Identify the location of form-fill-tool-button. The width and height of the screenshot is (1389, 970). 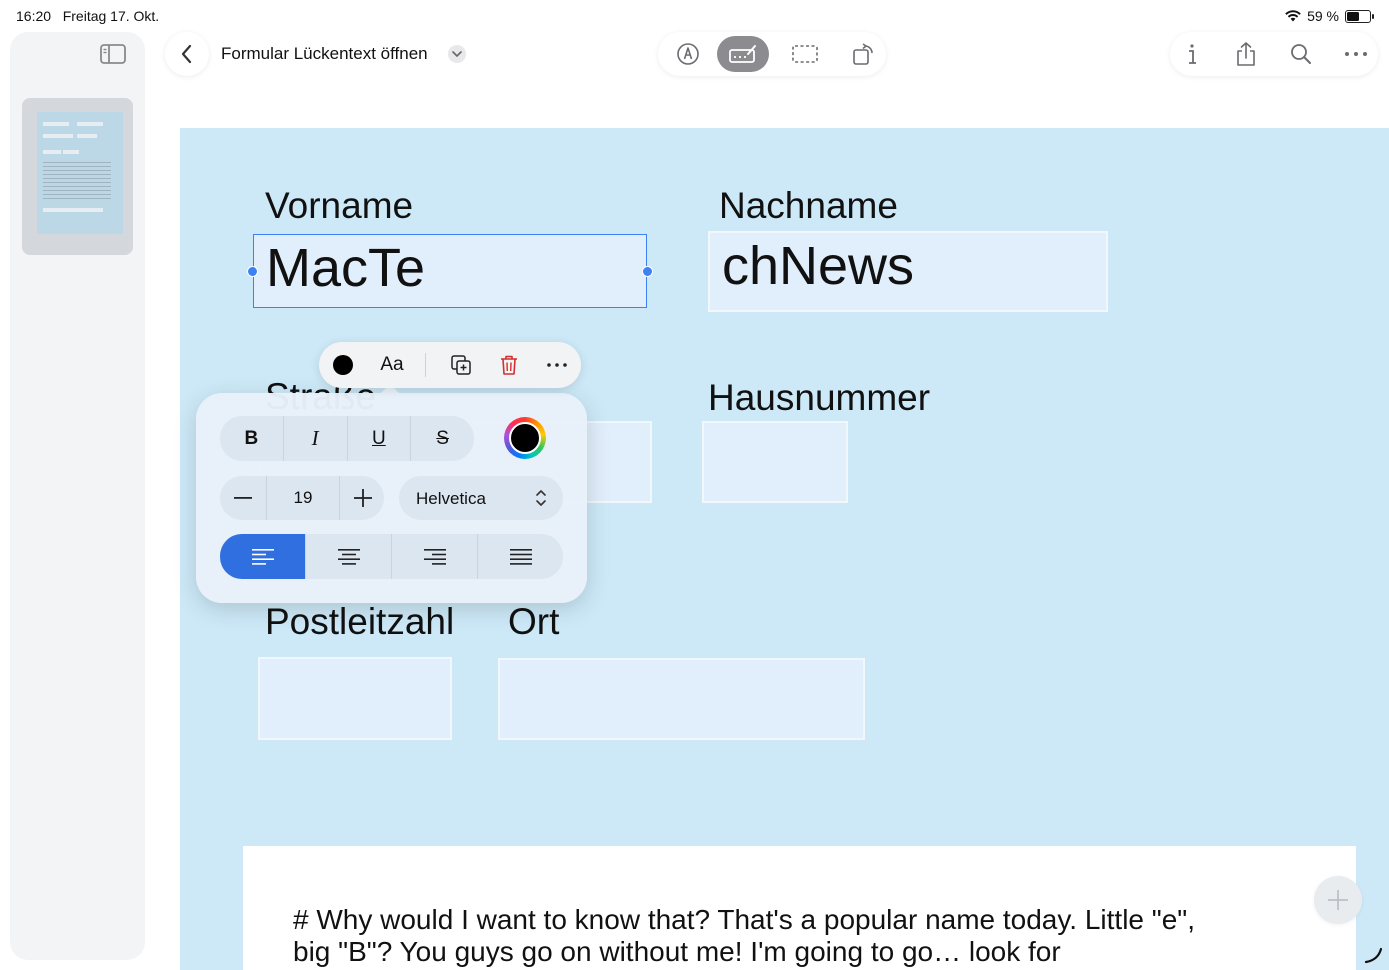
(743, 54).